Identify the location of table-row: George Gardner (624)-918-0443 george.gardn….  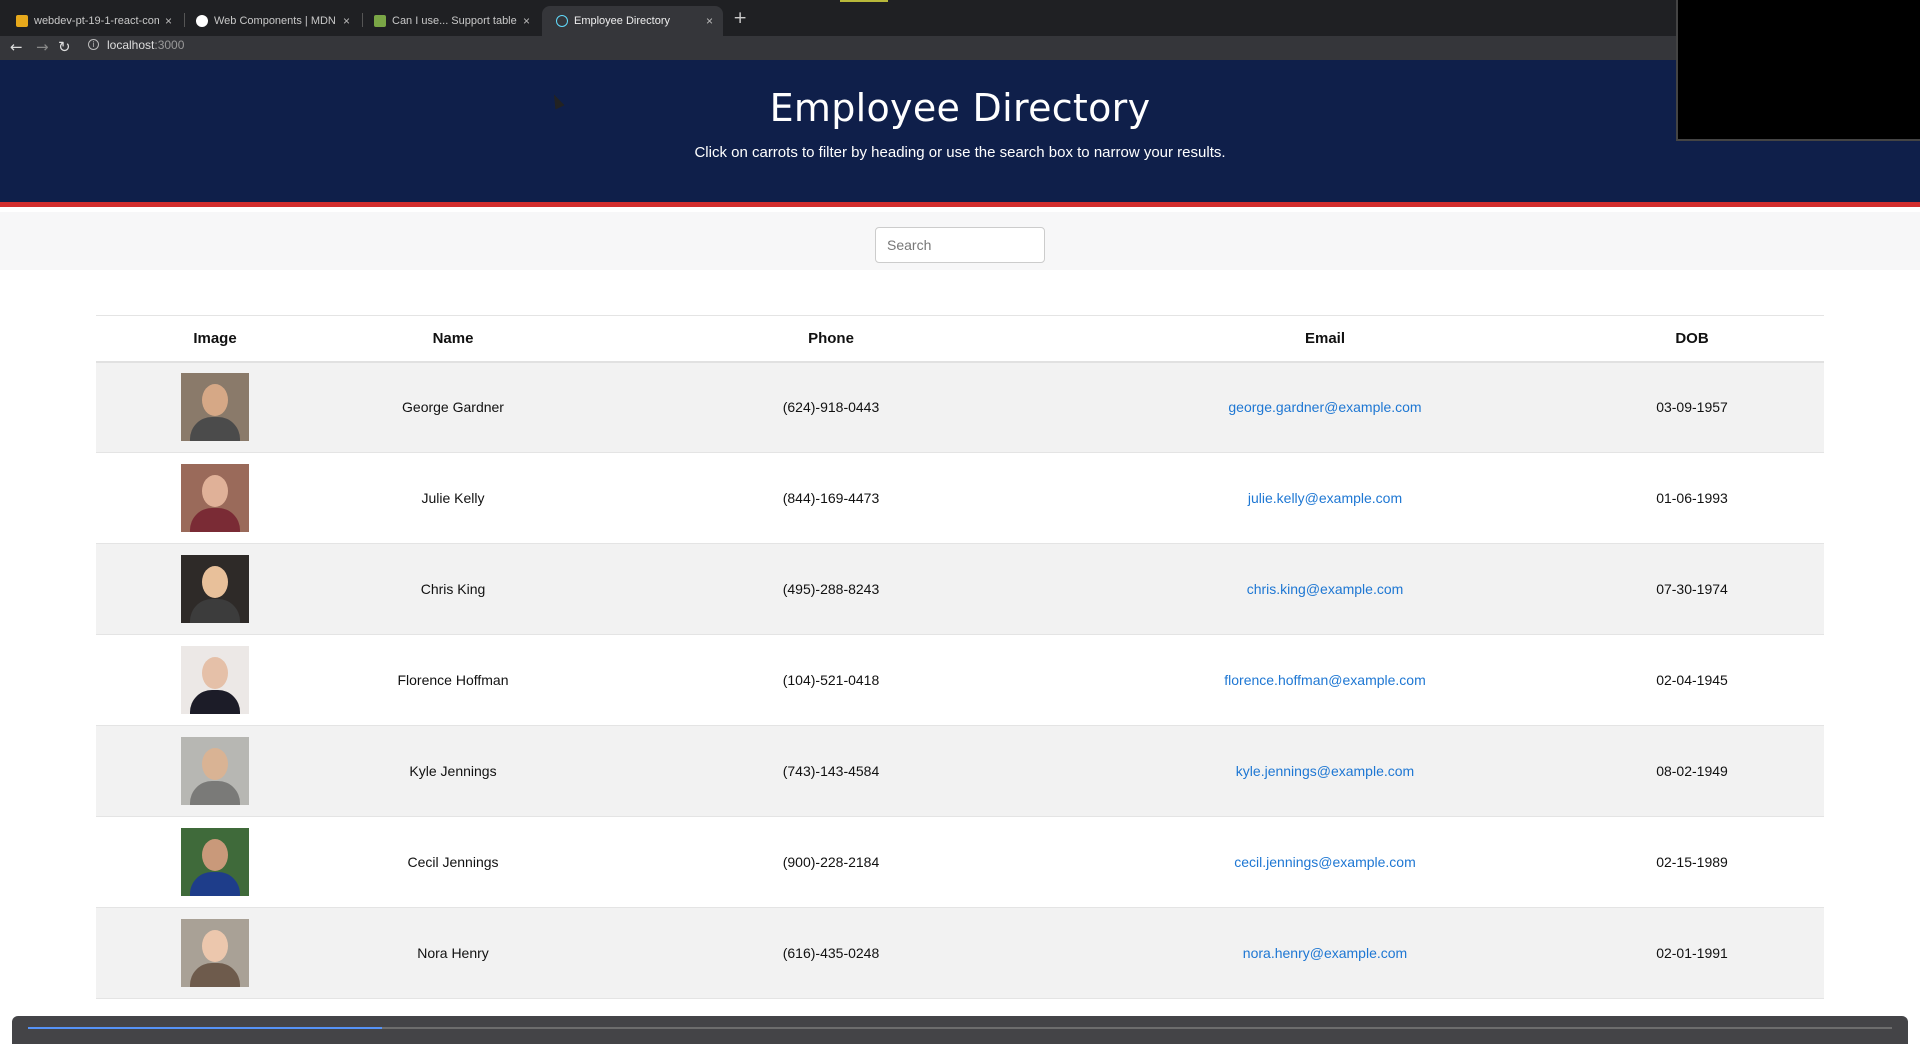
(960, 407).